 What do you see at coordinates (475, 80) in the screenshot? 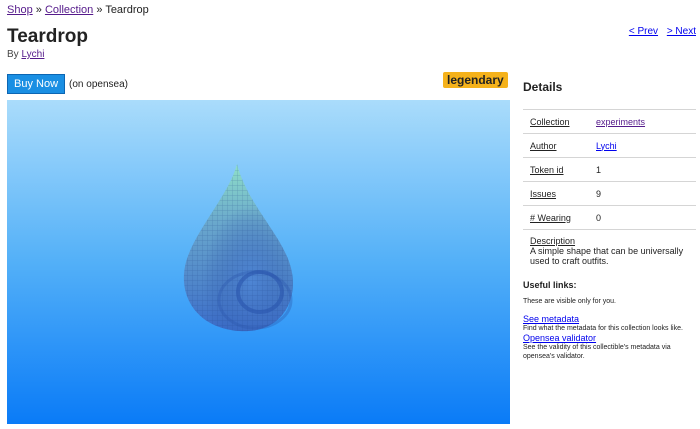
I see `rarity-badge: legendary` at bounding box center [475, 80].